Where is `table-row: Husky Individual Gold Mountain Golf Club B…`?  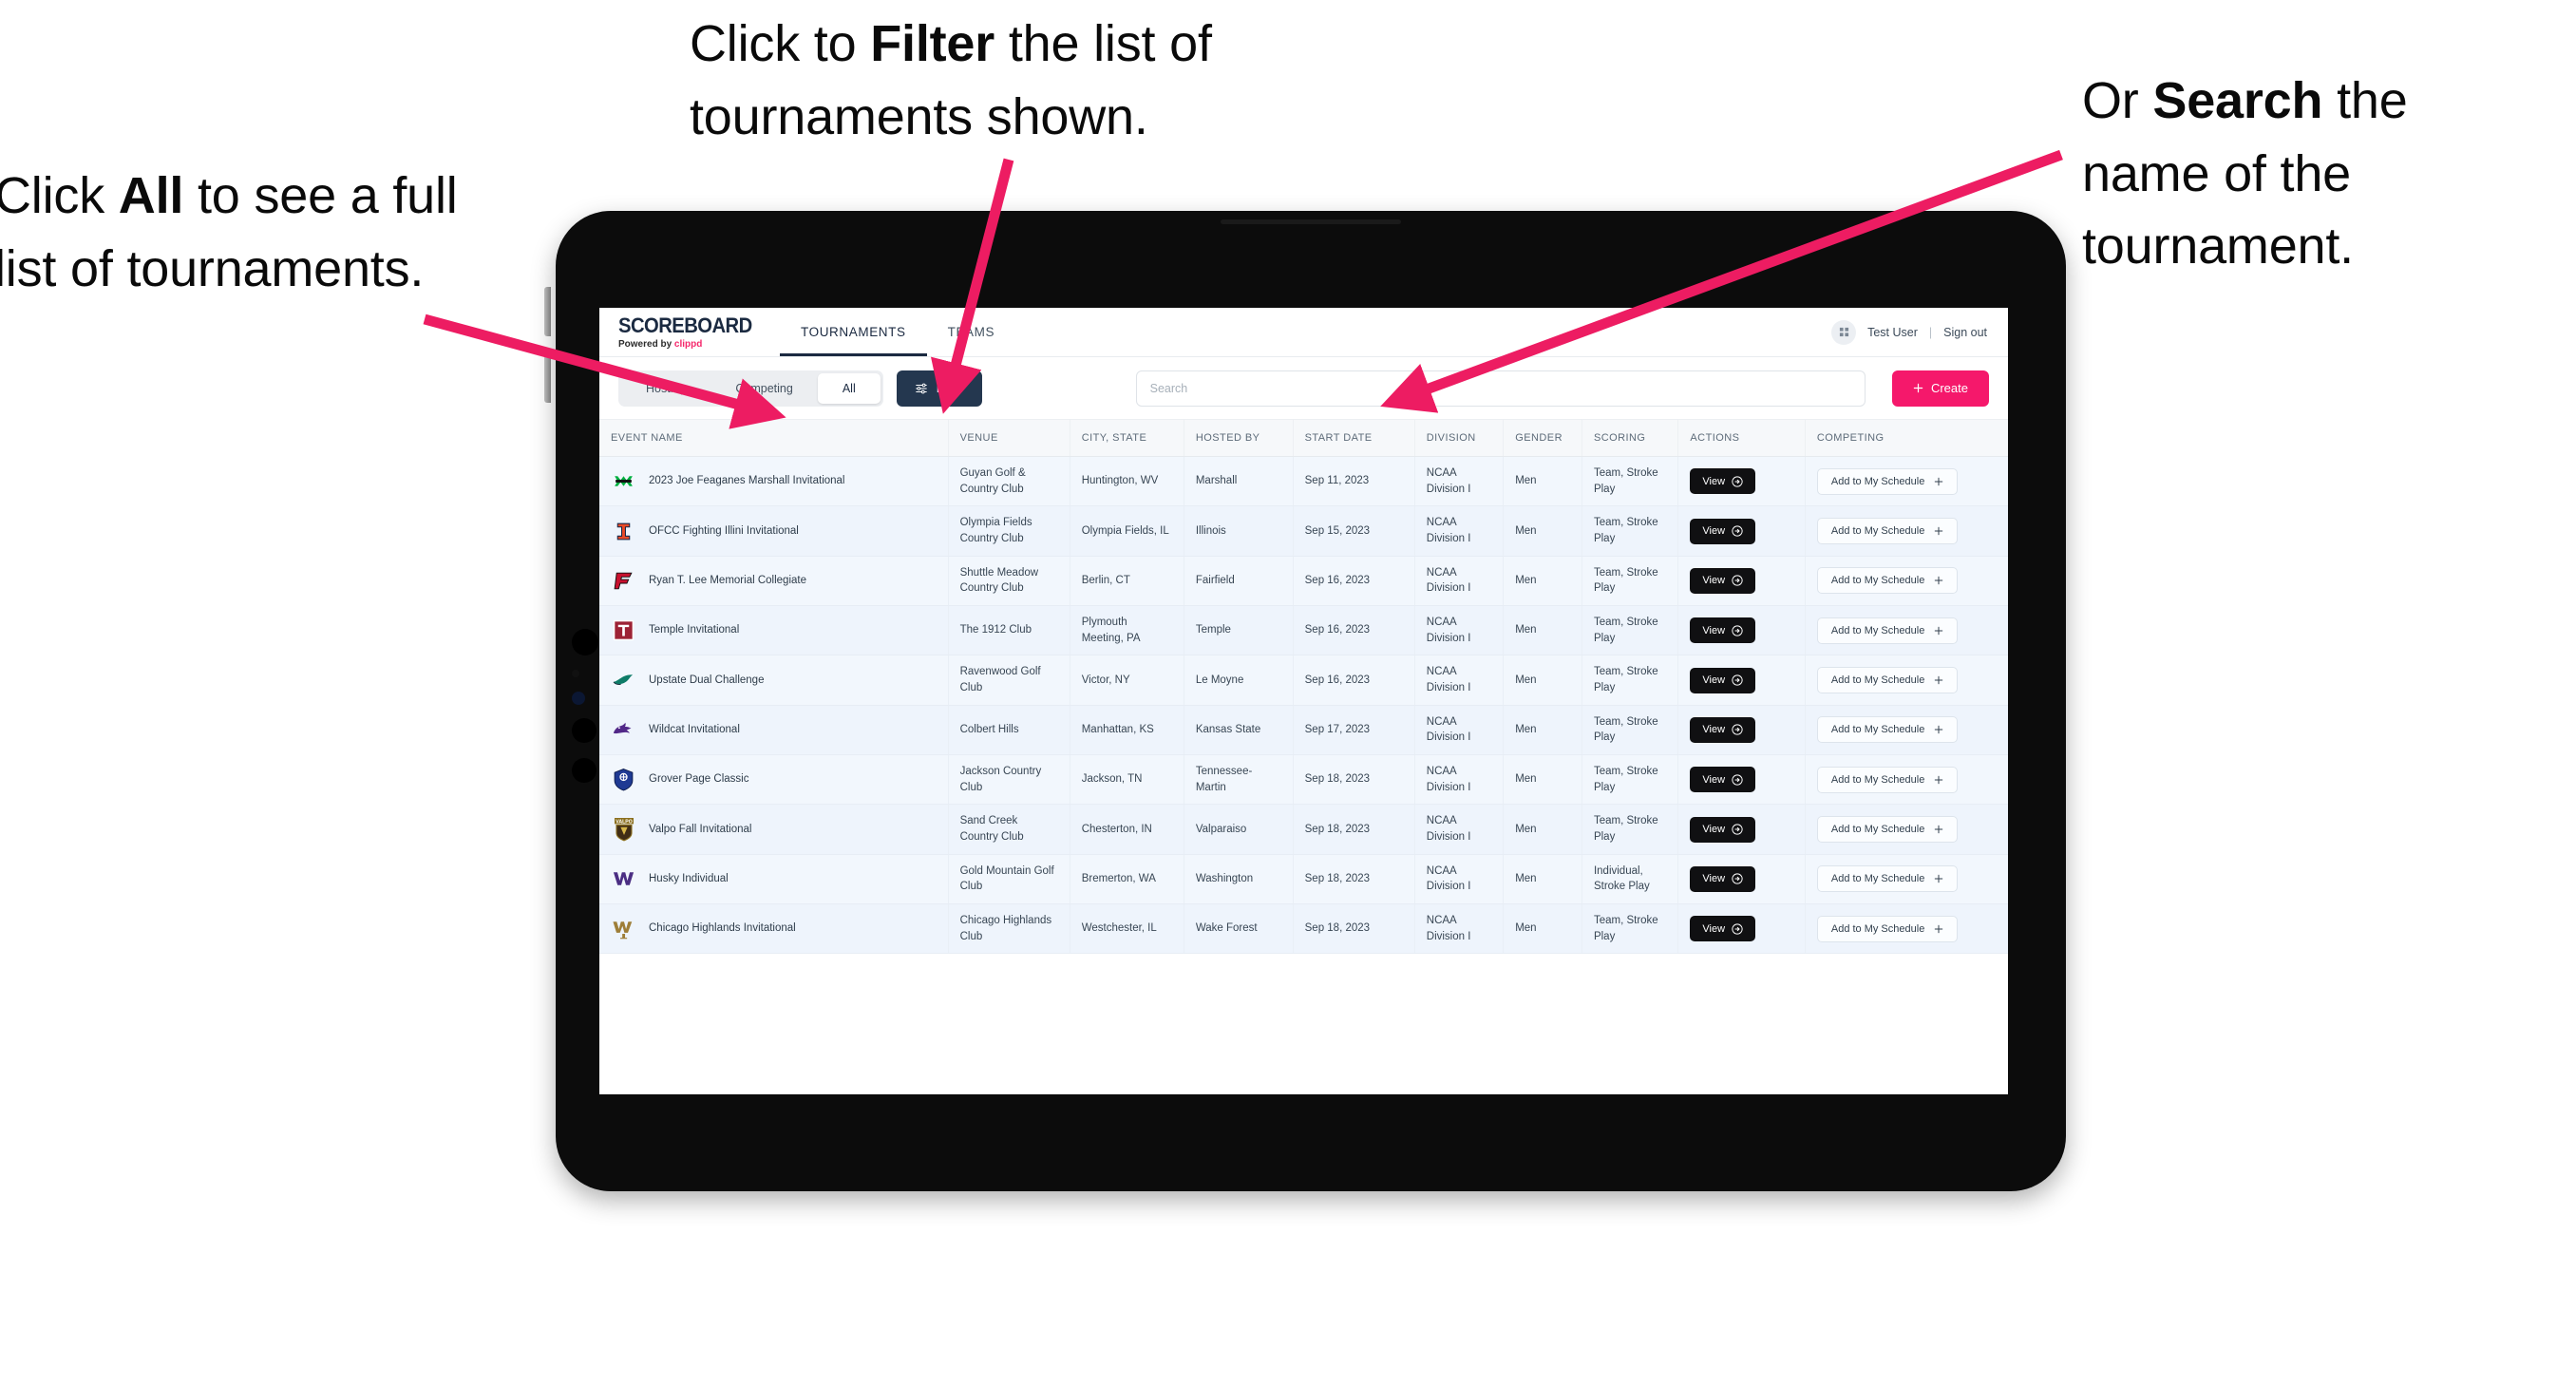
table-row: Husky Individual Gold Mountain Golf Club B… is located at coordinates (1303, 879).